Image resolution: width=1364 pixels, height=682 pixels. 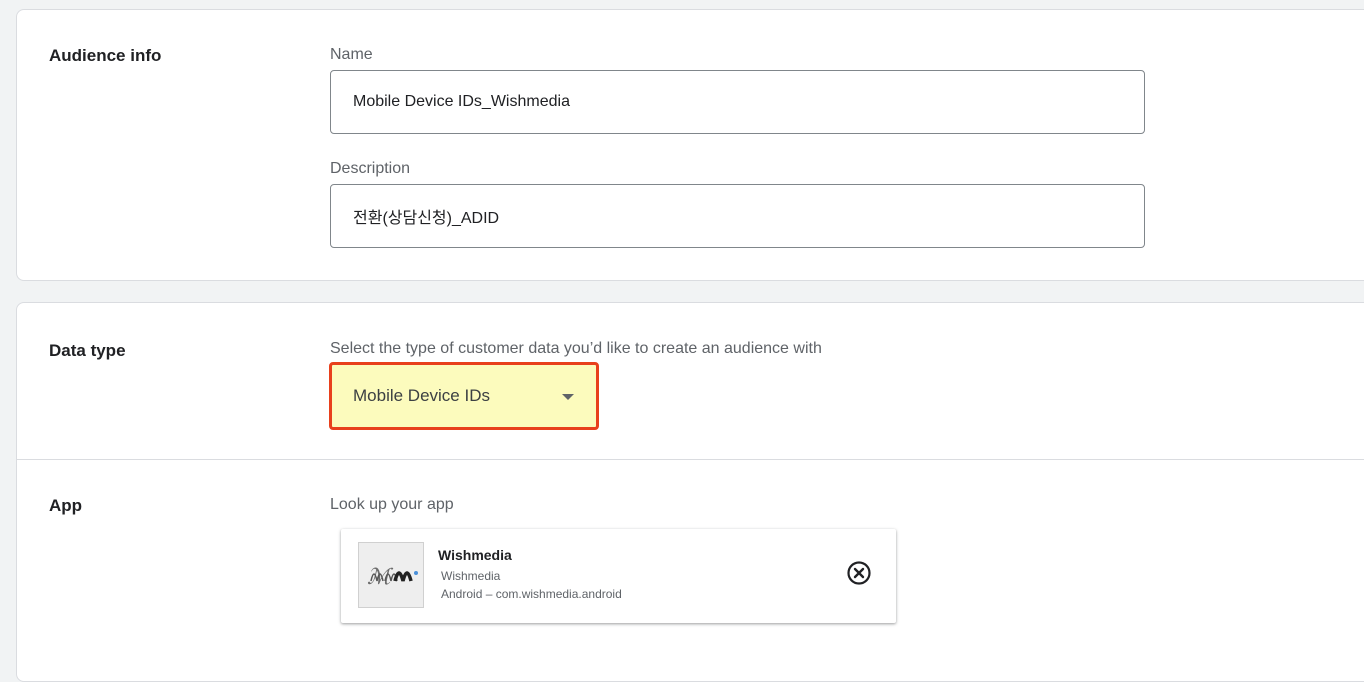 What do you see at coordinates (475, 555) in the screenshot?
I see `app-name: Wishmedia` at bounding box center [475, 555].